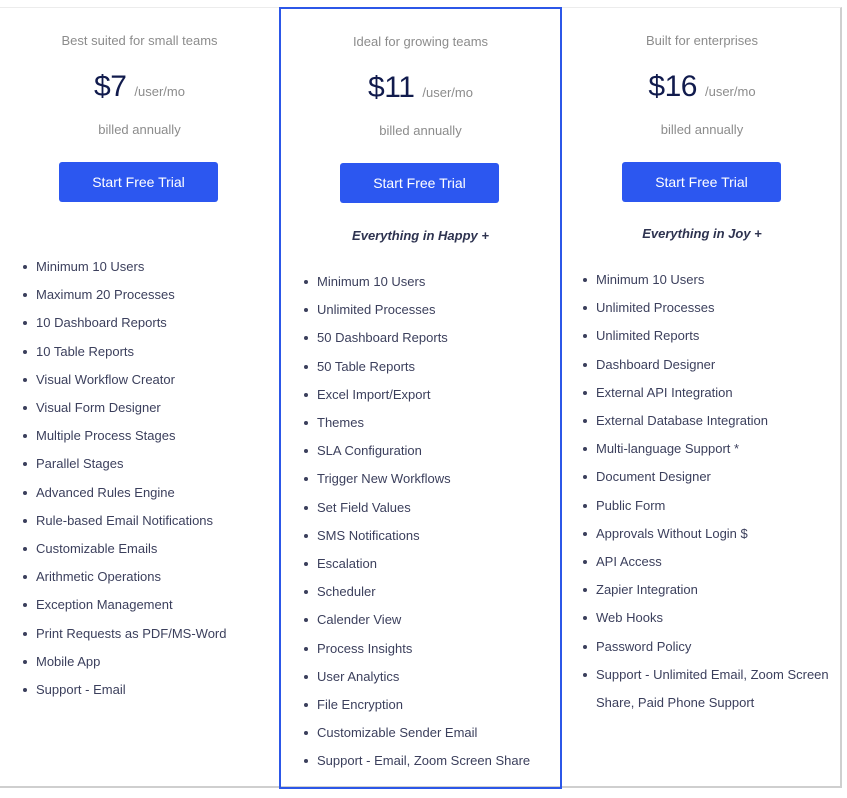  What do you see at coordinates (709, 534) in the screenshot?
I see `feature-item: Approvals Without Login $` at bounding box center [709, 534].